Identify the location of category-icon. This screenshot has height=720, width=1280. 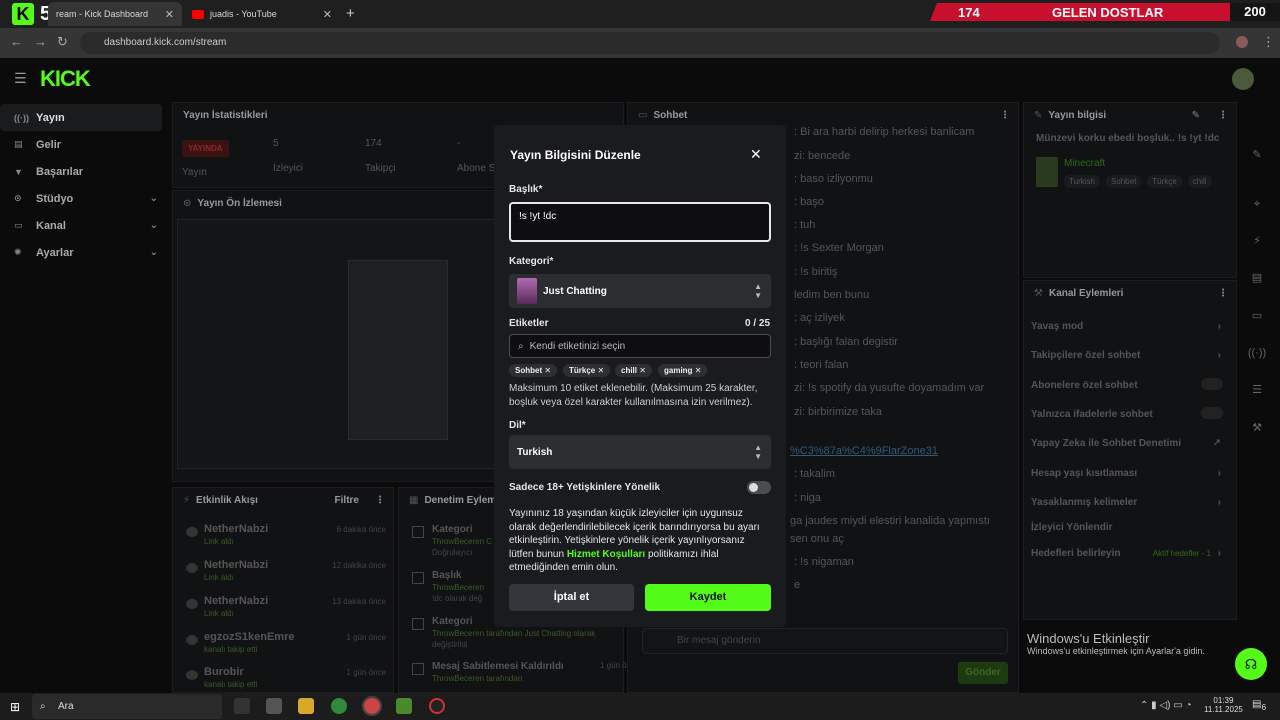
(418, 532).